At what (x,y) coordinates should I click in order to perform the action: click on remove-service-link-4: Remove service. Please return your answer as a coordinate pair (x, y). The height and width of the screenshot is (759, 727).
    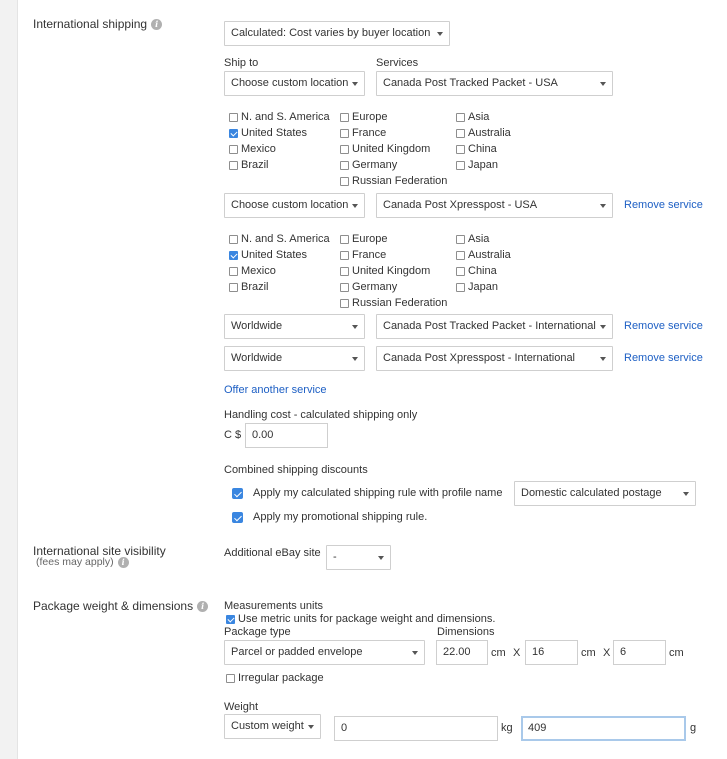
    Looking at the image, I should click on (663, 358).